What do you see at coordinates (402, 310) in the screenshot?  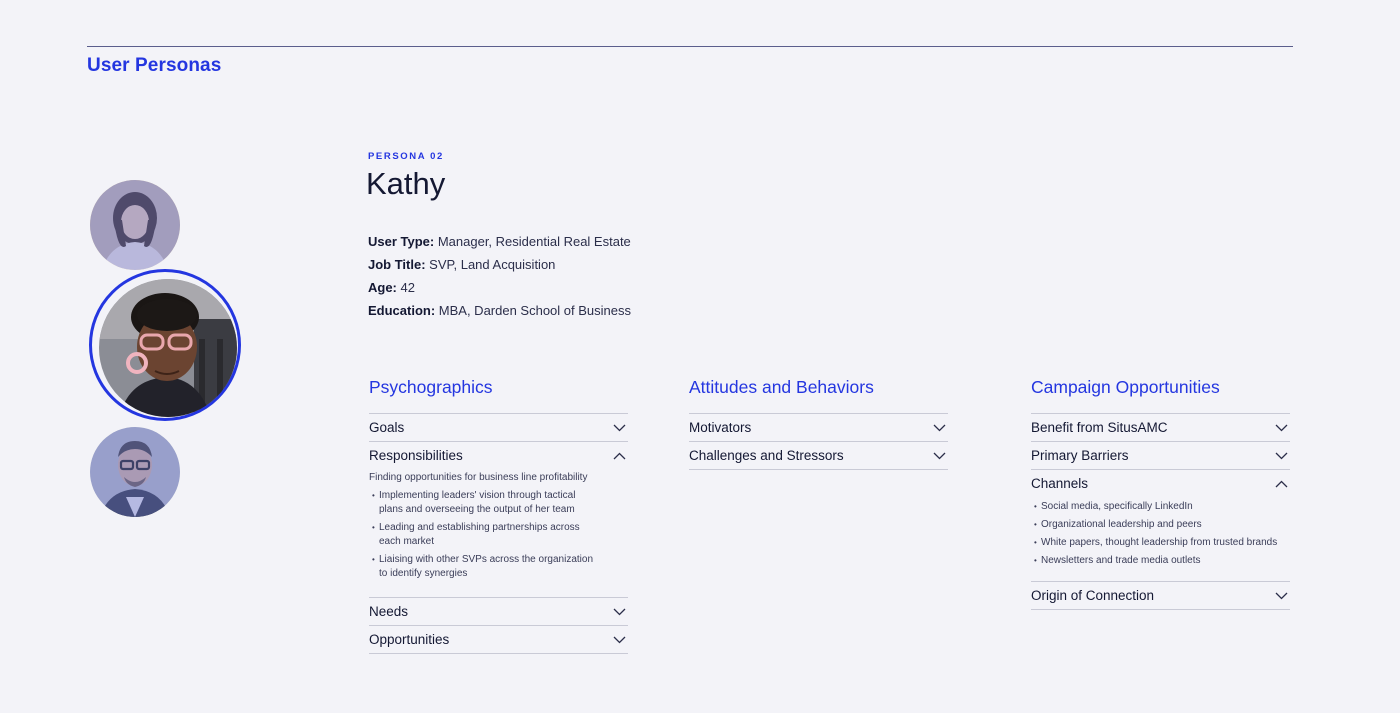 I see `info-key: Education:` at bounding box center [402, 310].